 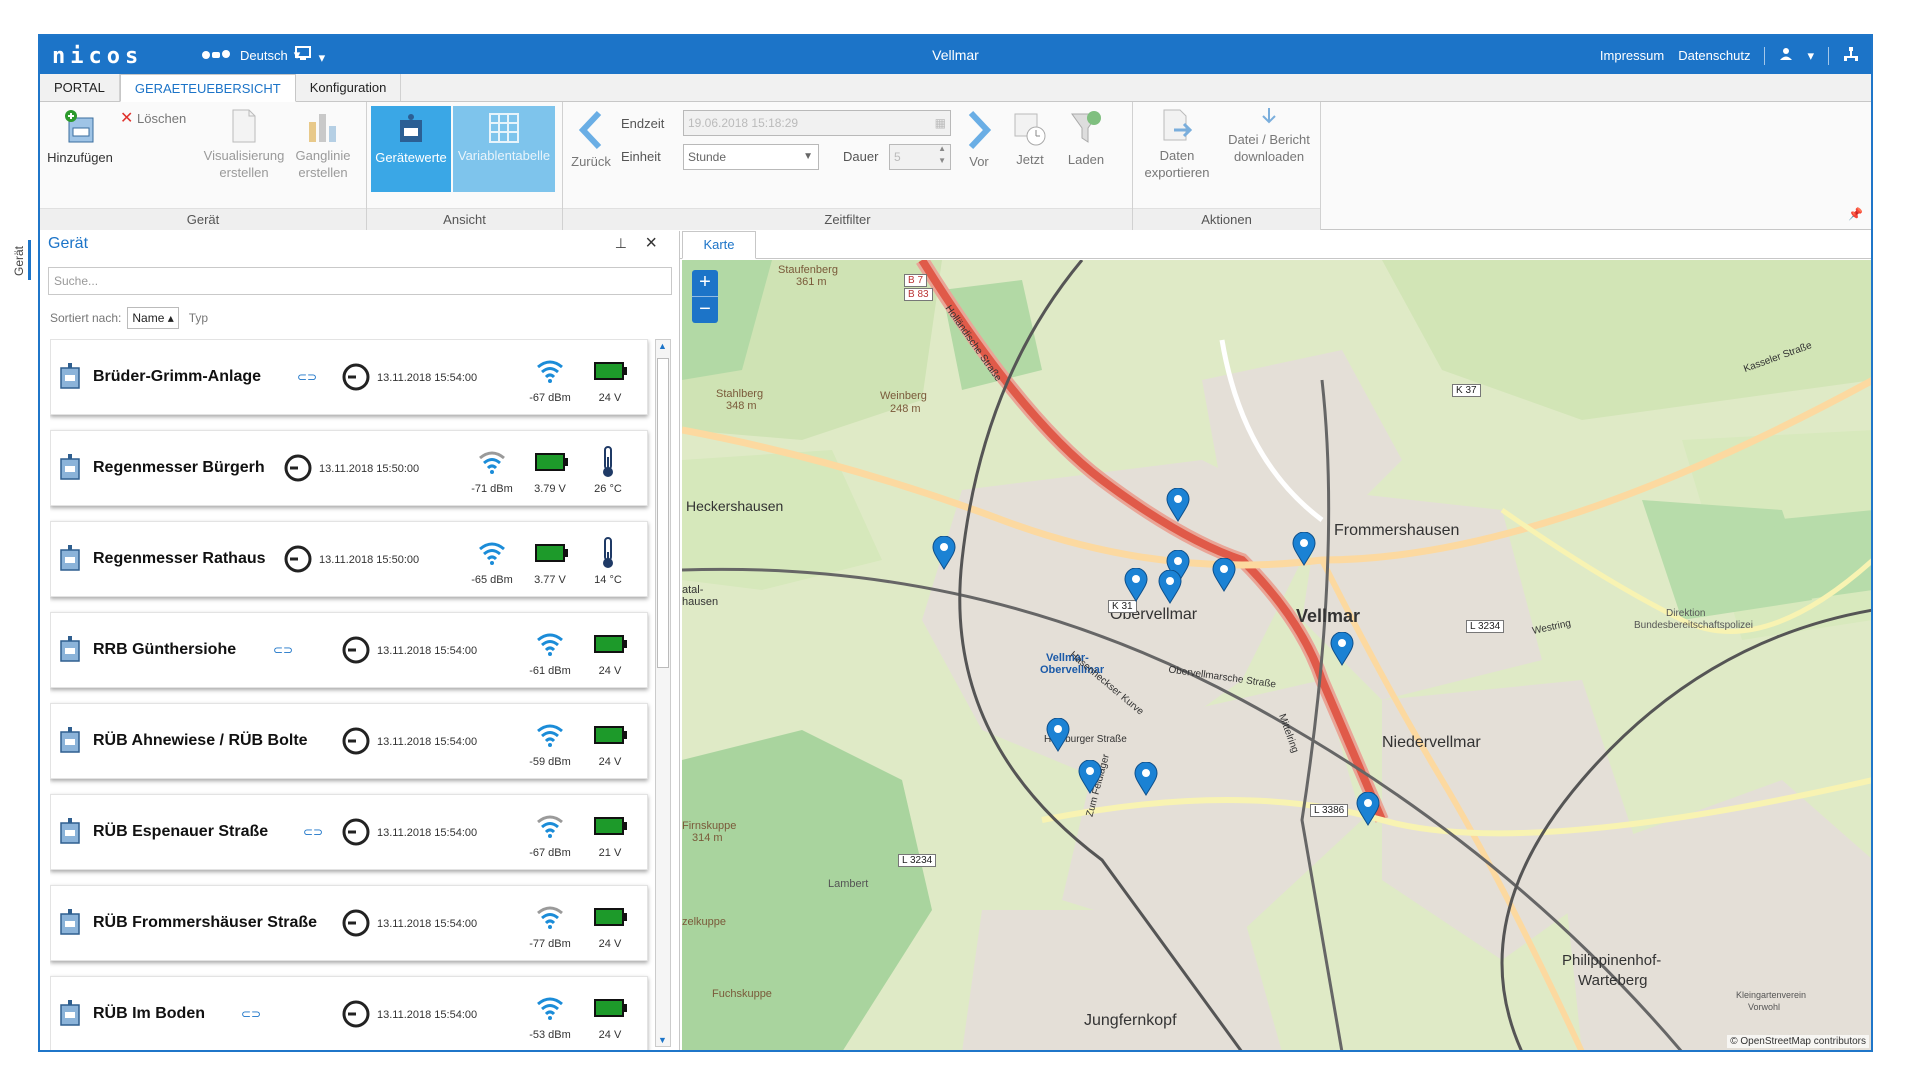 What do you see at coordinates (244, 151) in the screenshot?
I see `create-visualization-button: Visualisierung erstellen` at bounding box center [244, 151].